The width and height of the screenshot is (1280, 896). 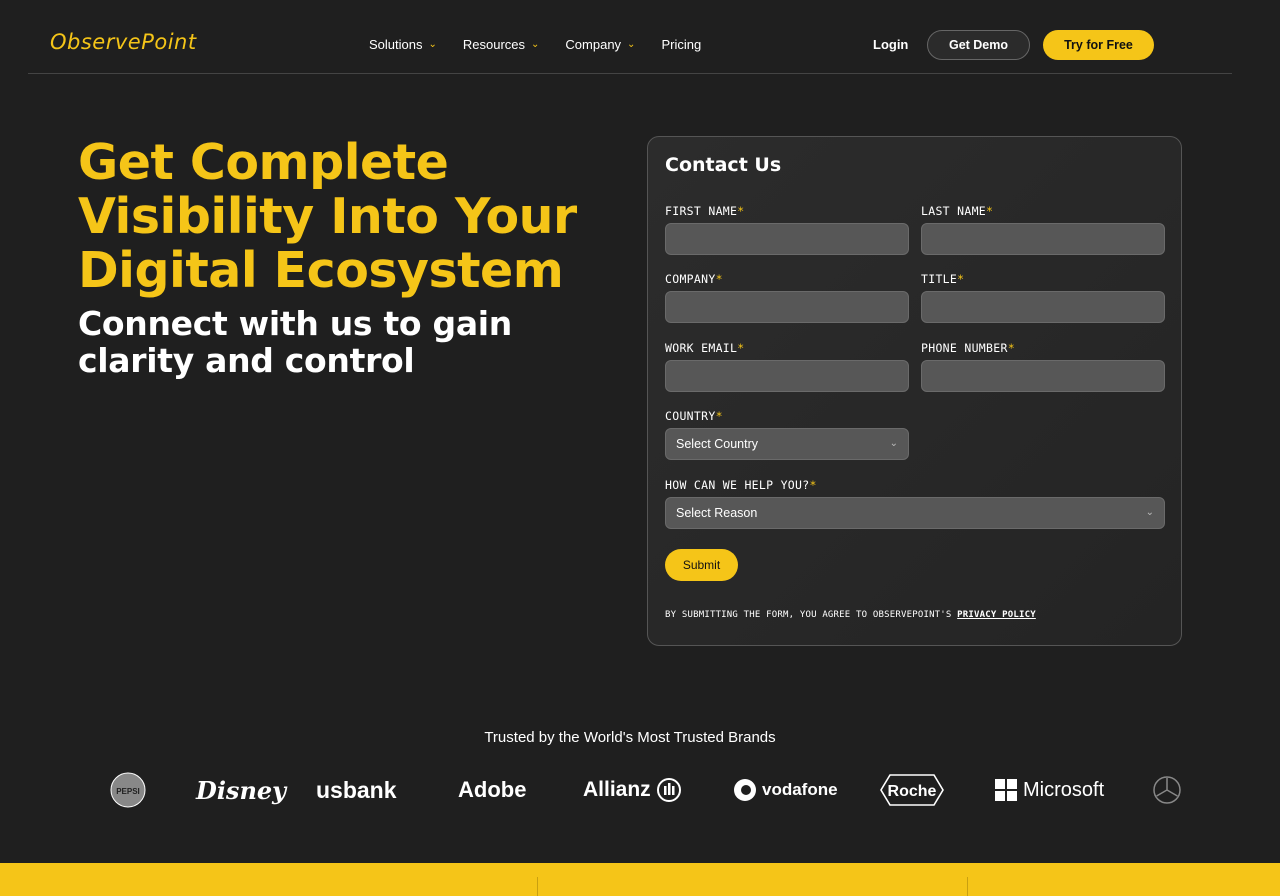 I want to click on first-name-label-text: FIRST NAME, so click(x=701, y=211).